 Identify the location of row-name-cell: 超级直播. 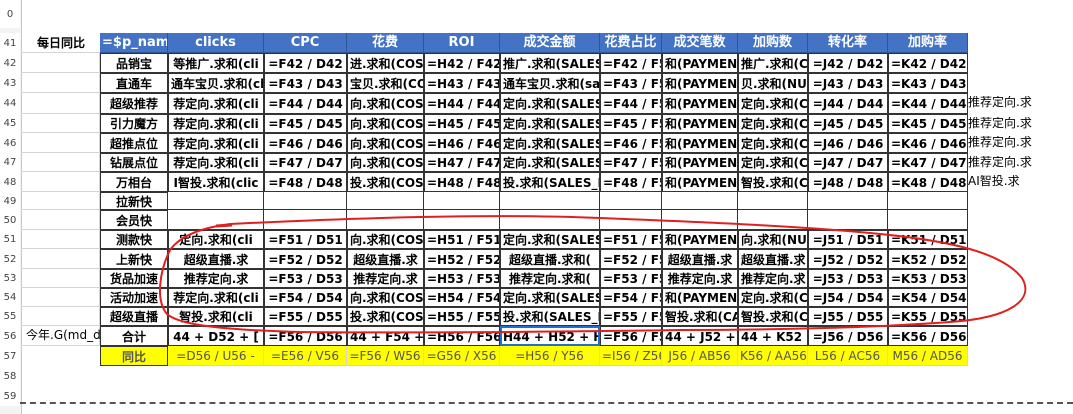
(134, 316).